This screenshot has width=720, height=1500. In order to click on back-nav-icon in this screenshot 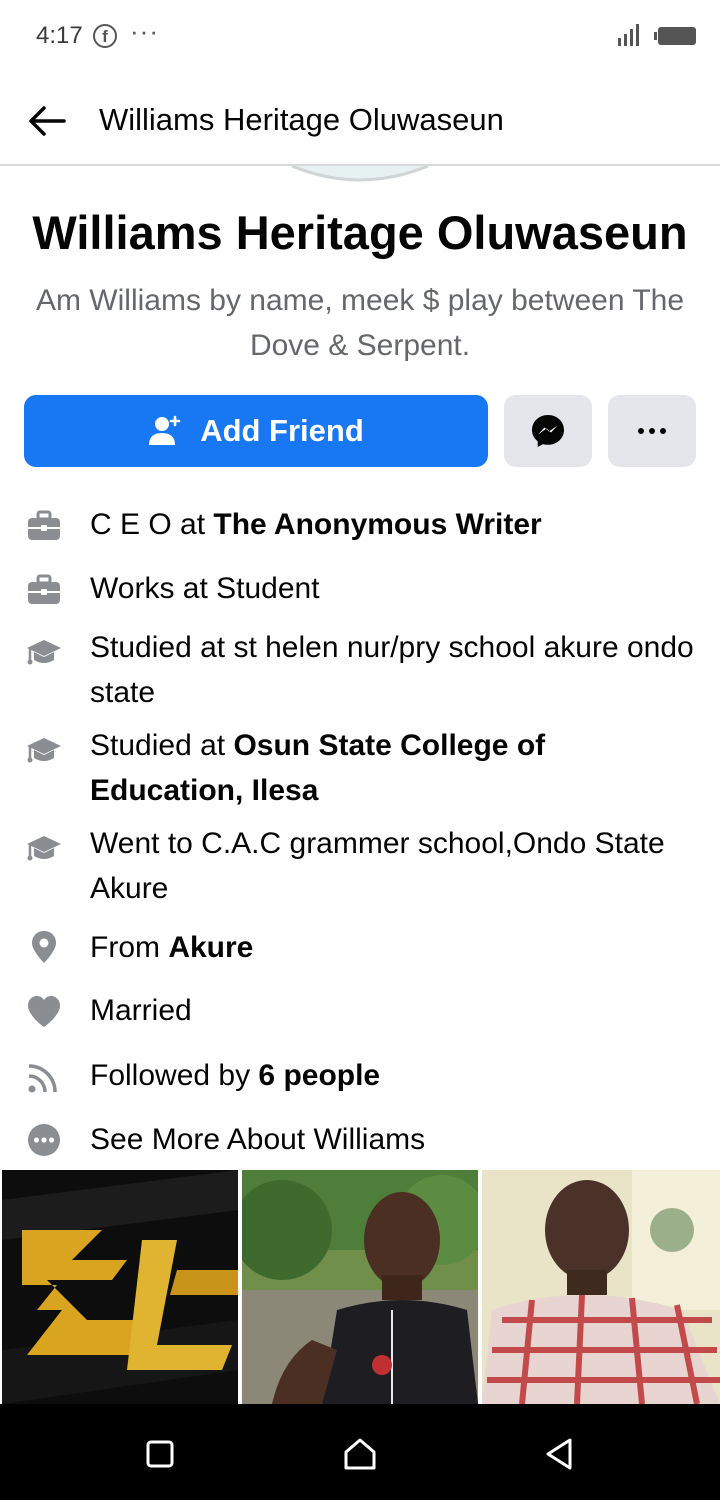, I will do `click(560, 1454)`.